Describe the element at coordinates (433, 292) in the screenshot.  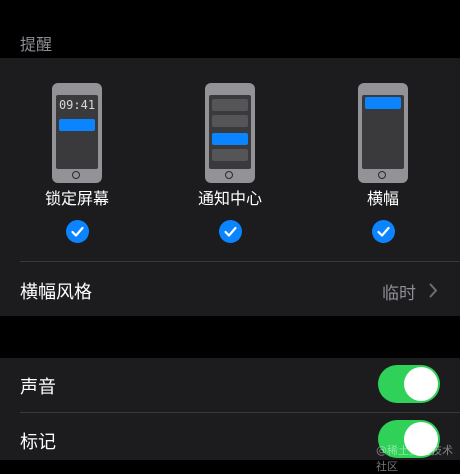
I see `chevron-right-icon` at that location.